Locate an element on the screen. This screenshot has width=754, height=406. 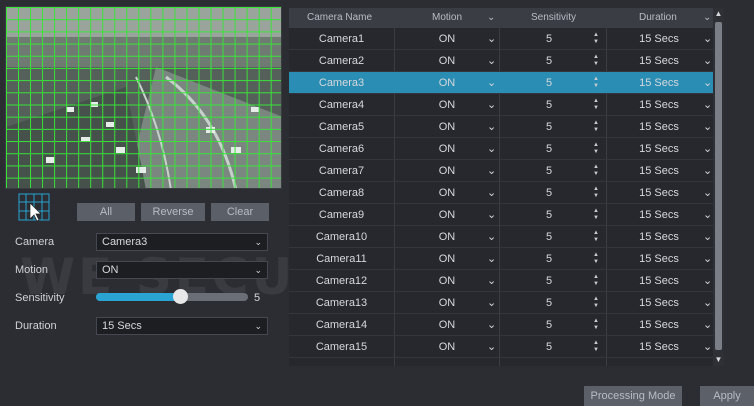
scrollbar-thumb is located at coordinates (718, 186).